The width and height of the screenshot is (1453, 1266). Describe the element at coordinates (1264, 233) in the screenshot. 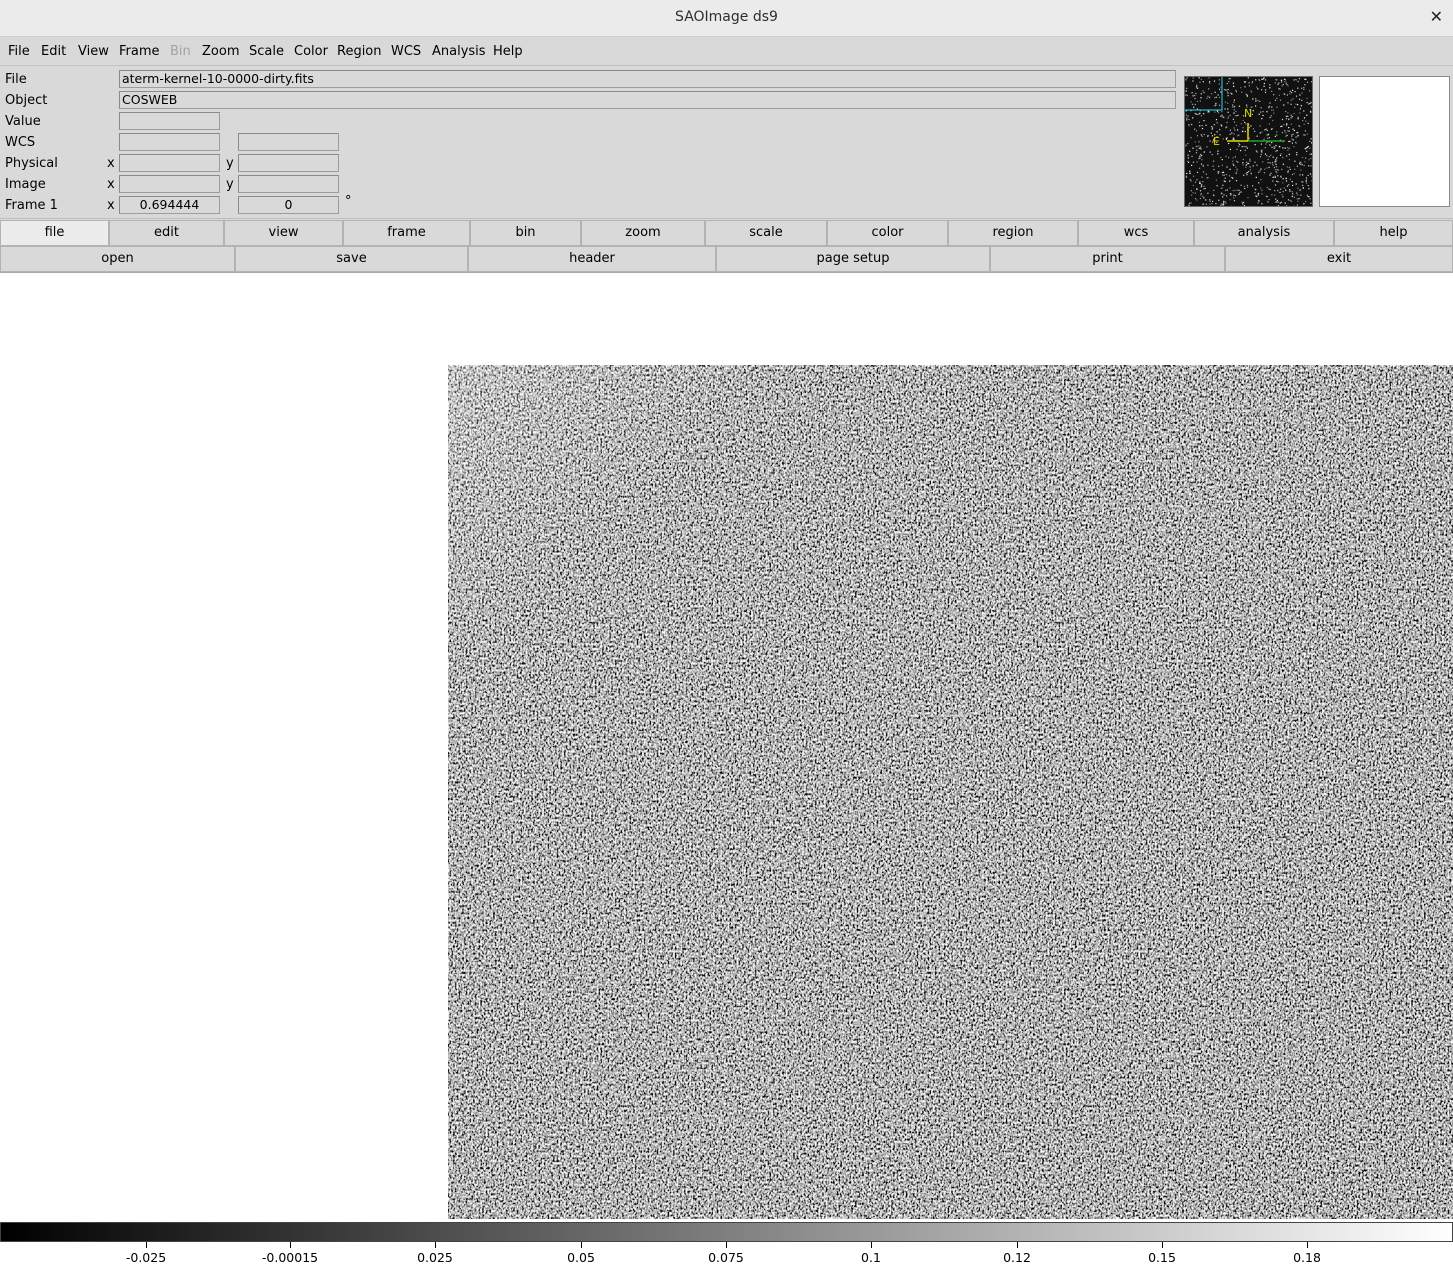

I see `button-analysis: analysis` at that location.